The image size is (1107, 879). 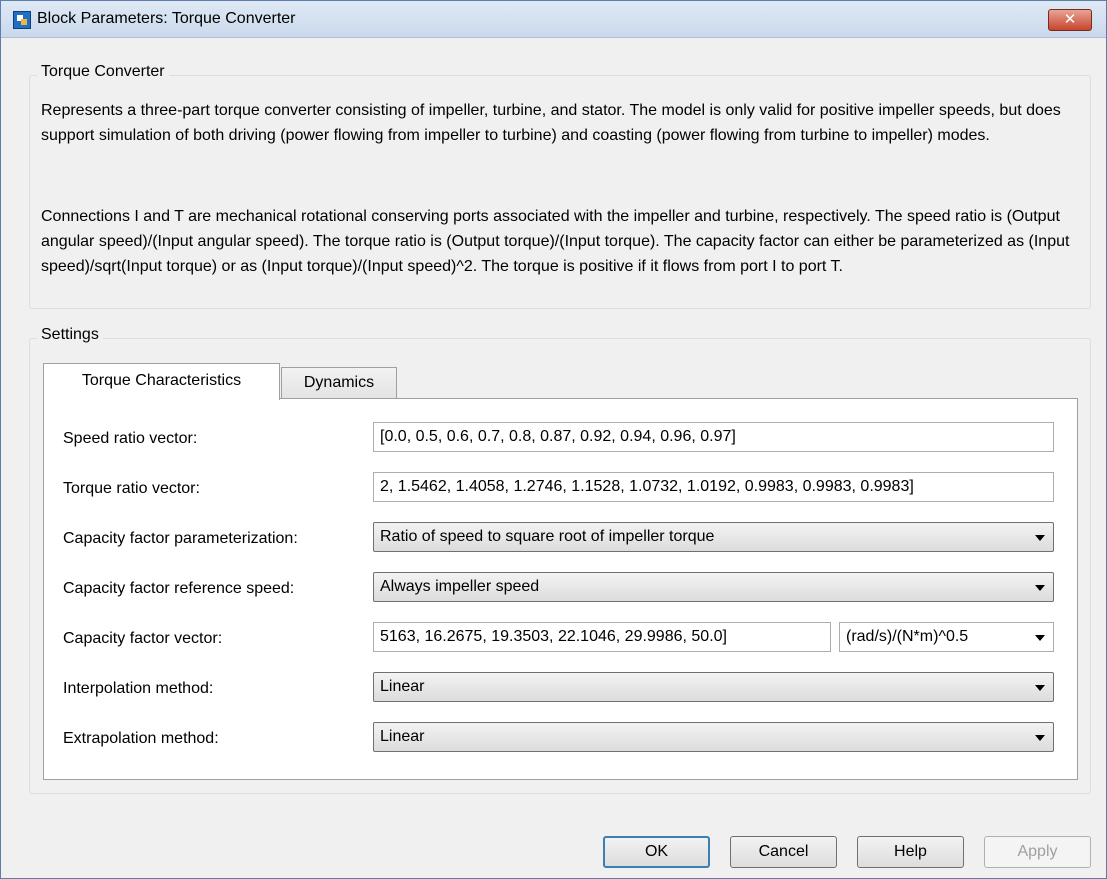 What do you see at coordinates (713, 687) in the screenshot?
I see `interpolation-method-select: Linear` at bounding box center [713, 687].